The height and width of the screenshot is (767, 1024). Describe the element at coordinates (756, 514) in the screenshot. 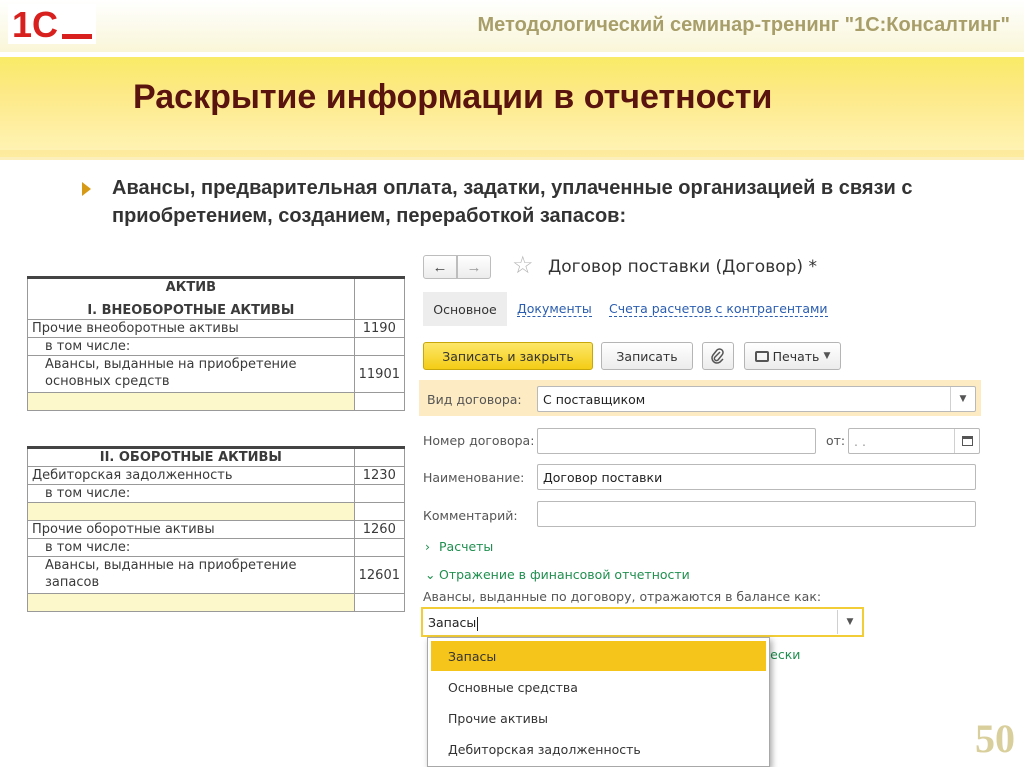

I see `comment-input` at that location.